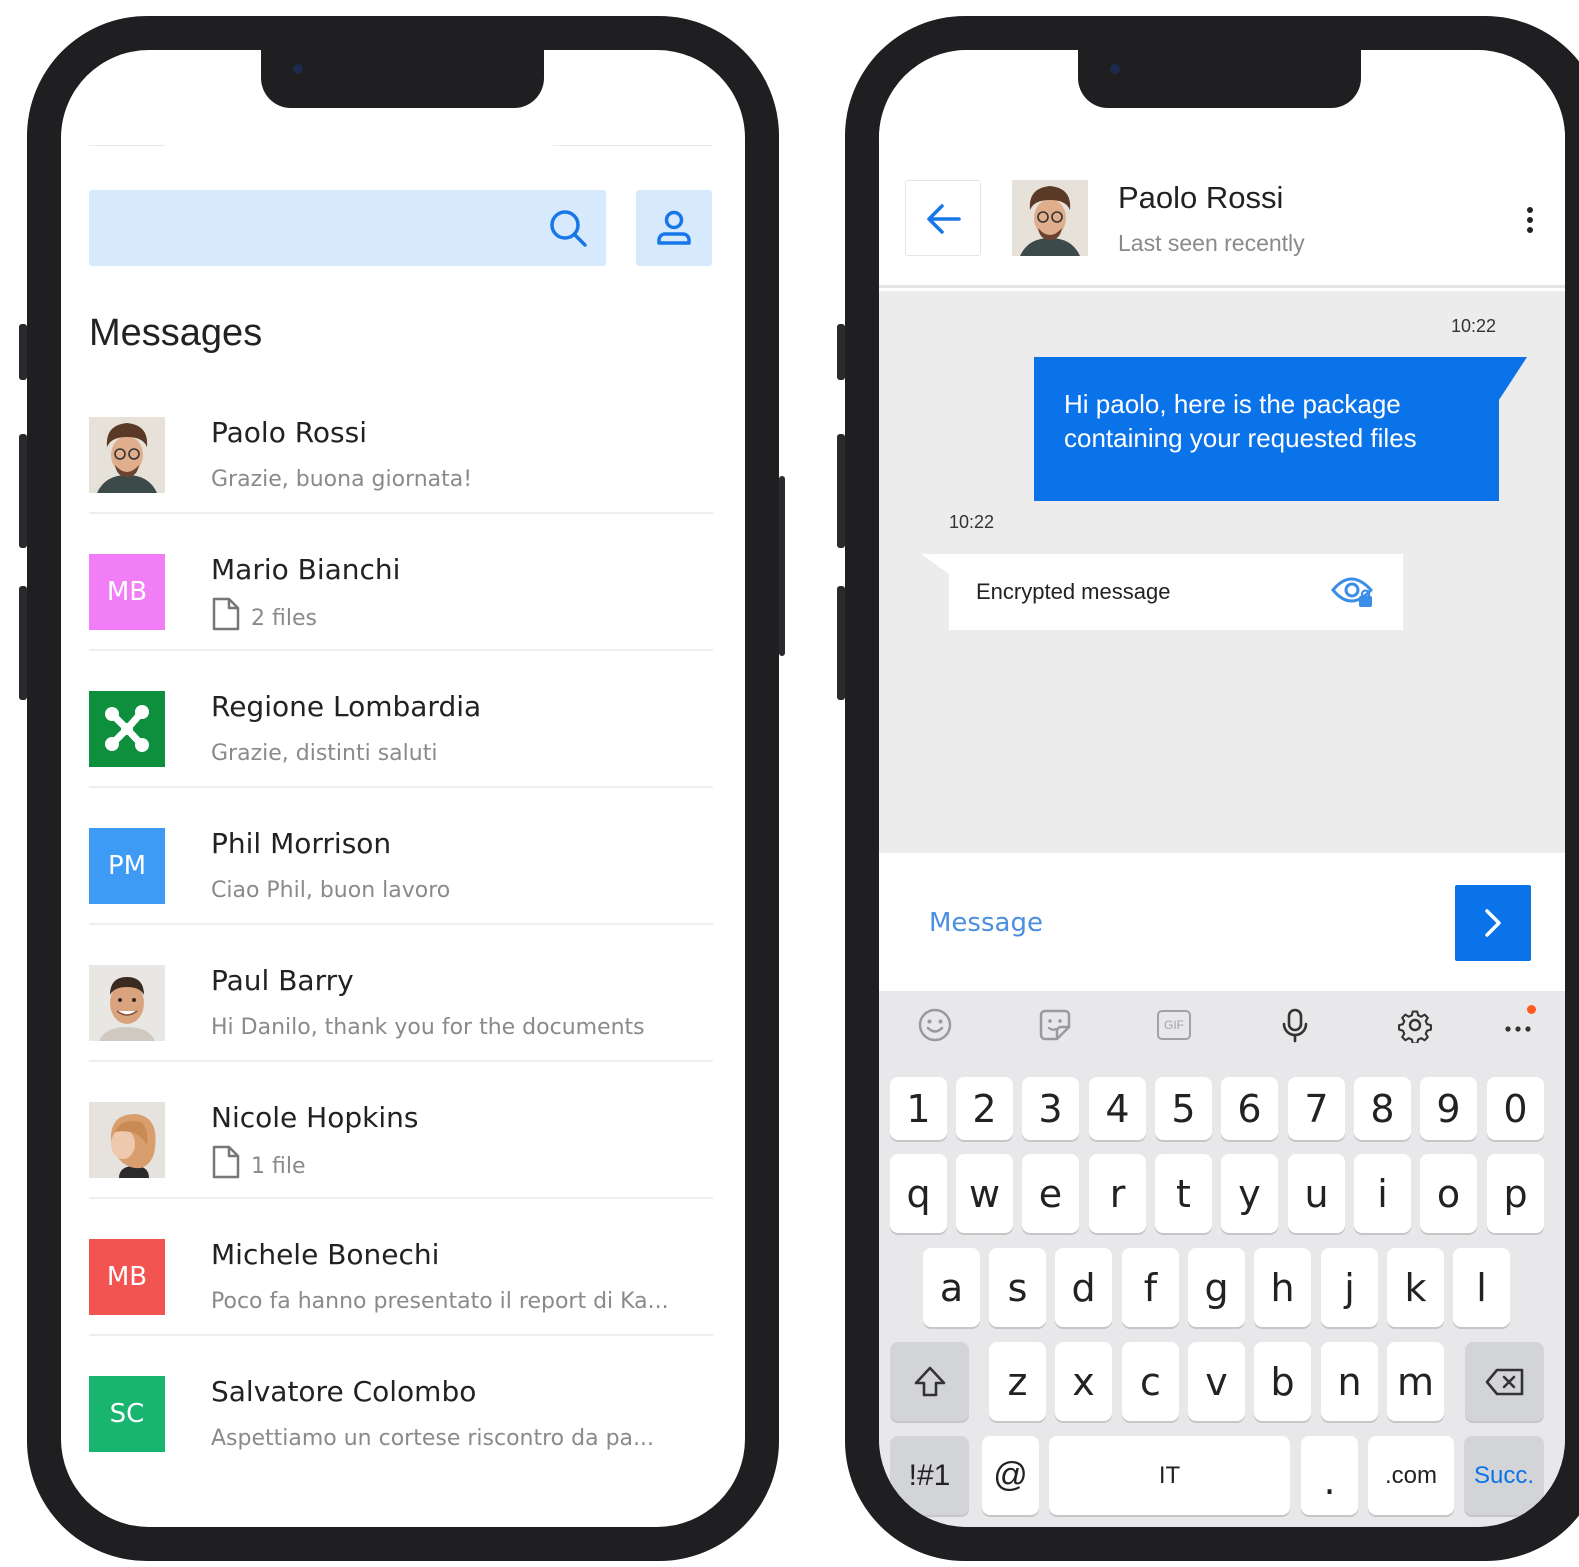  I want to click on contact-name: Paolo Rossi, so click(1201, 197).